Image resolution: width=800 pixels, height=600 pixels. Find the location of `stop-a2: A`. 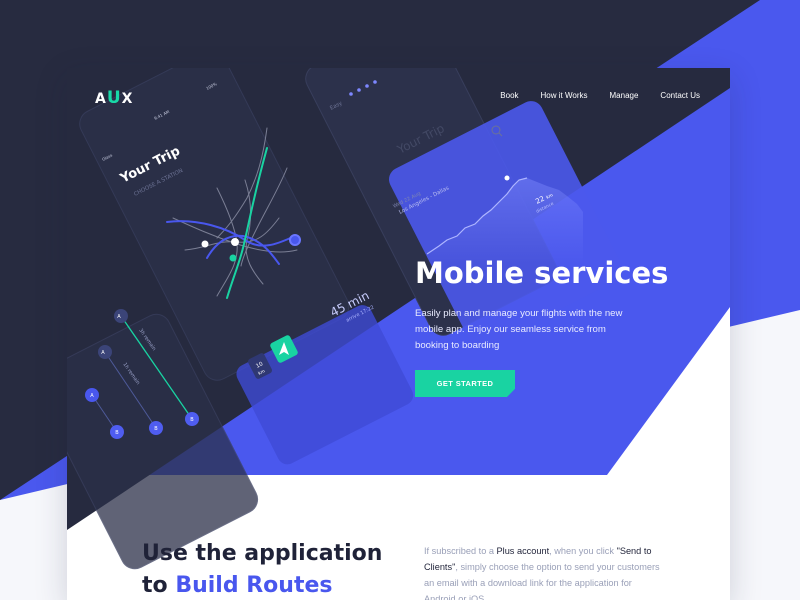

stop-a2: A is located at coordinates (103, 353).